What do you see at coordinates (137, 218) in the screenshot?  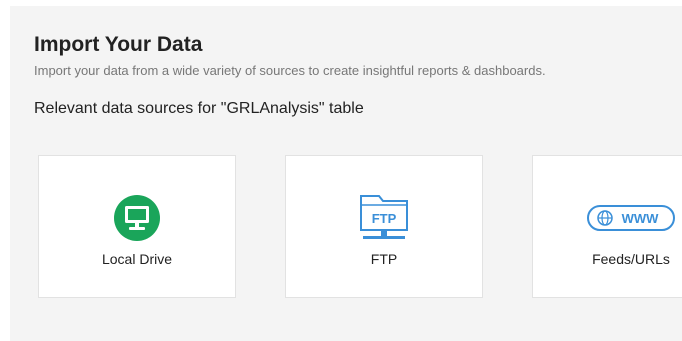 I see `monitor-icon` at bounding box center [137, 218].